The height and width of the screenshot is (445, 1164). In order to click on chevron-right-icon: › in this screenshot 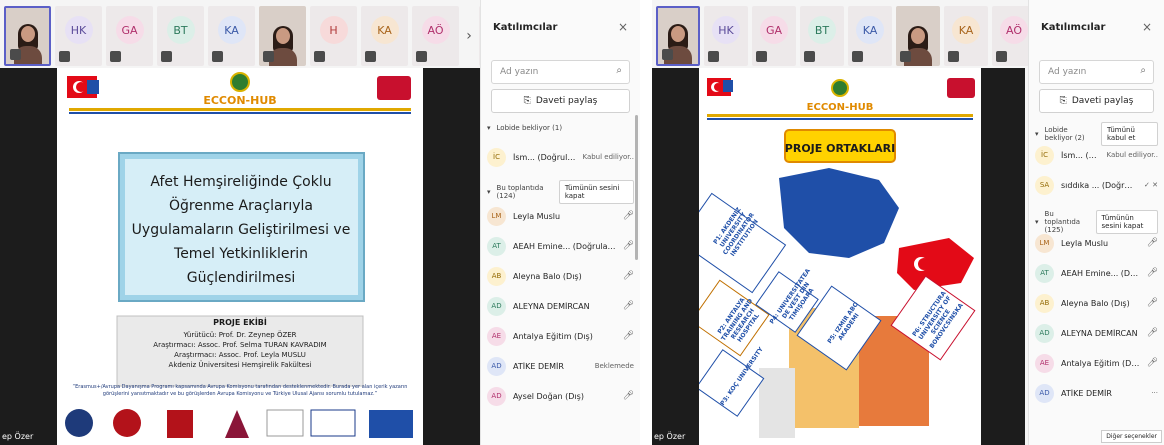, I will do `click(469, 36)`.